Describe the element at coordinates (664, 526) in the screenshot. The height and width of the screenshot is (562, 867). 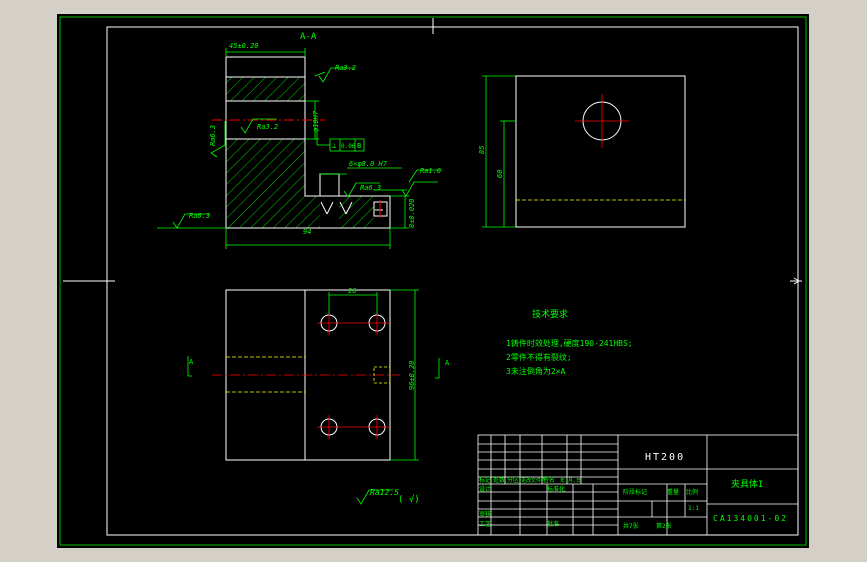
I see `tb-sheet-no: 第2张` at that location.